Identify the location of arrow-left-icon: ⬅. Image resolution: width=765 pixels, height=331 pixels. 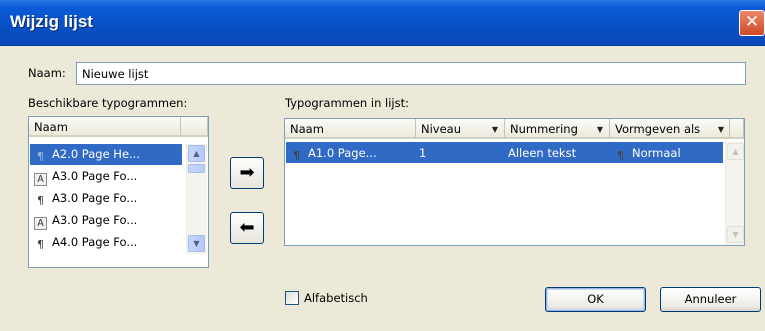
(247, 227).